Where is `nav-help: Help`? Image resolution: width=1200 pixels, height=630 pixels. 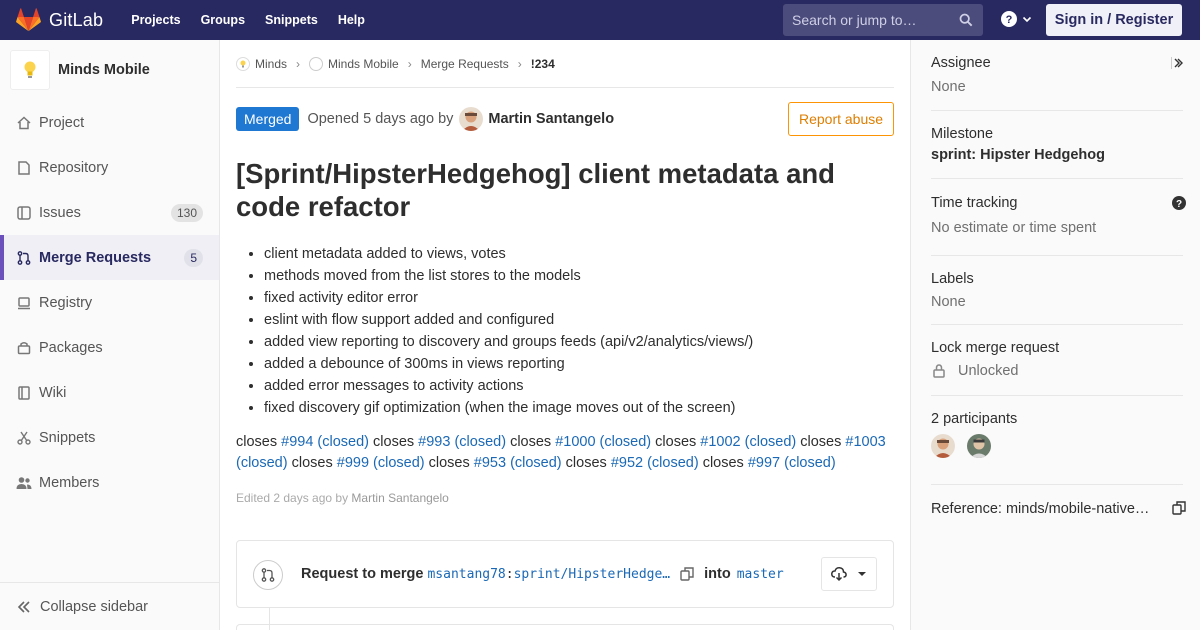 nav-help: Help is located at coordinates (351, 20).